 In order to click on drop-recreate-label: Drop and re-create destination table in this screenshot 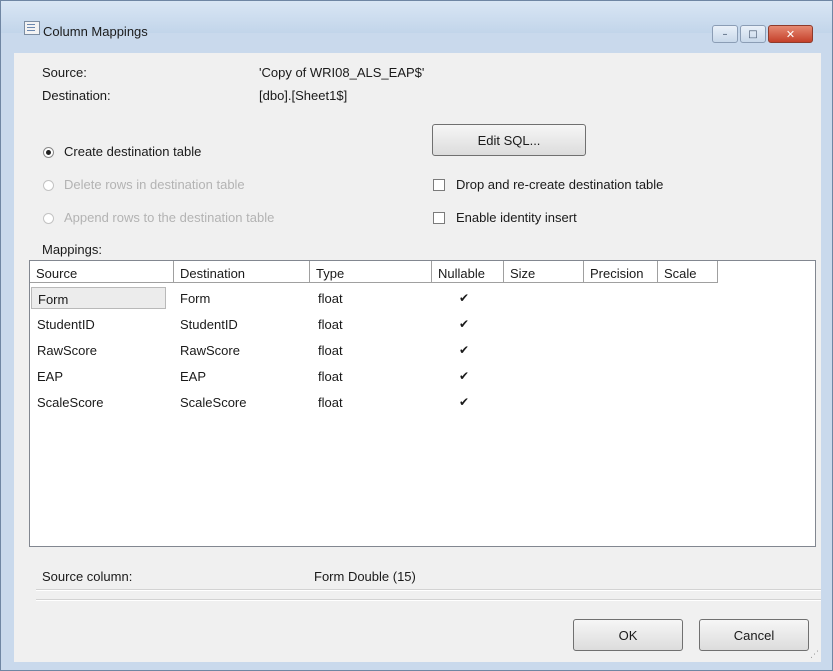, I will do `click(560, 184)`.